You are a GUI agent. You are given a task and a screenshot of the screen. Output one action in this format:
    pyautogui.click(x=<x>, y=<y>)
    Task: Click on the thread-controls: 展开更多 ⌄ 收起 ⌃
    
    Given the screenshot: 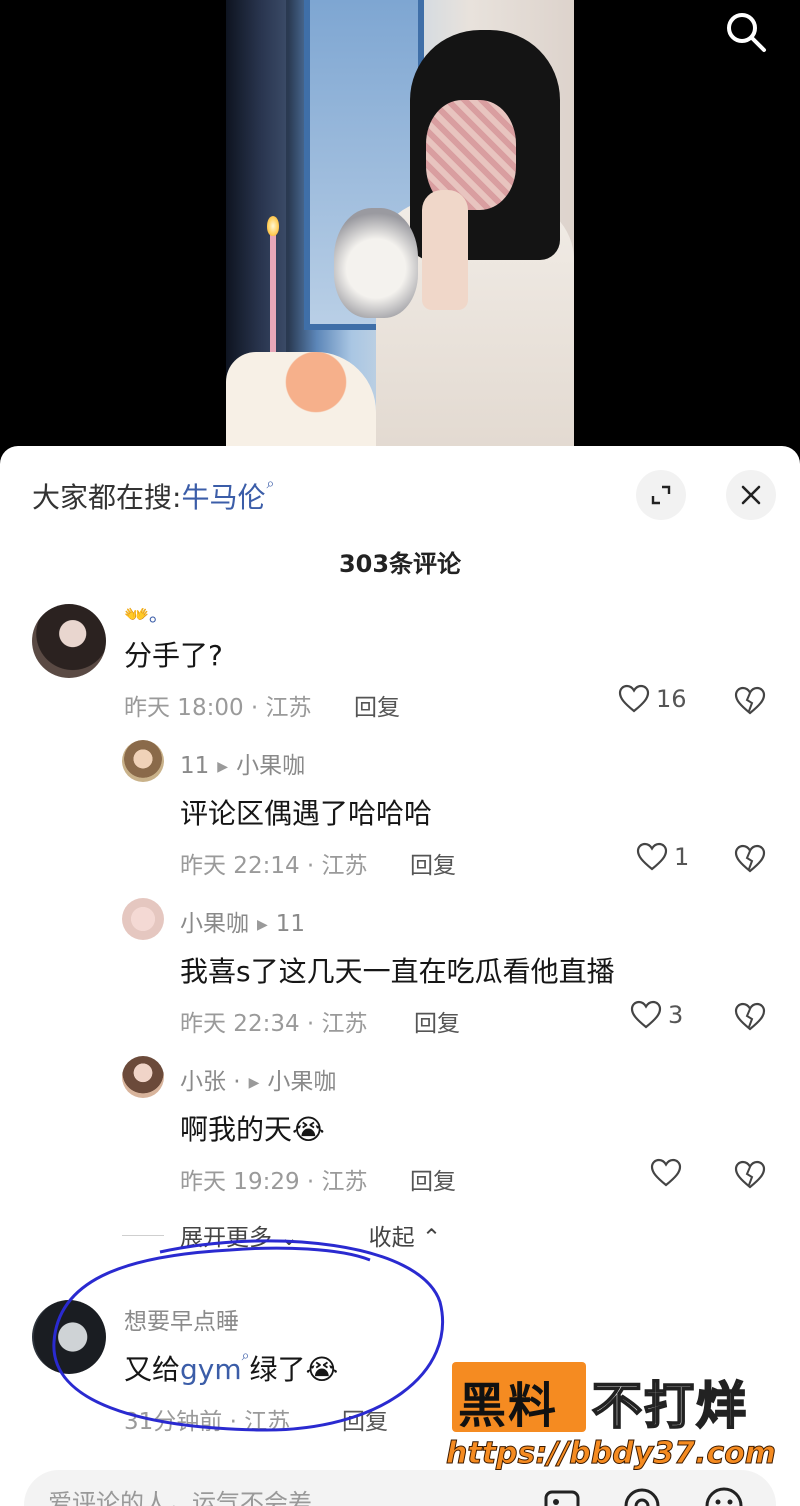 What is the action you would take?
    pyautogui.click(x=281, y=1235)
    